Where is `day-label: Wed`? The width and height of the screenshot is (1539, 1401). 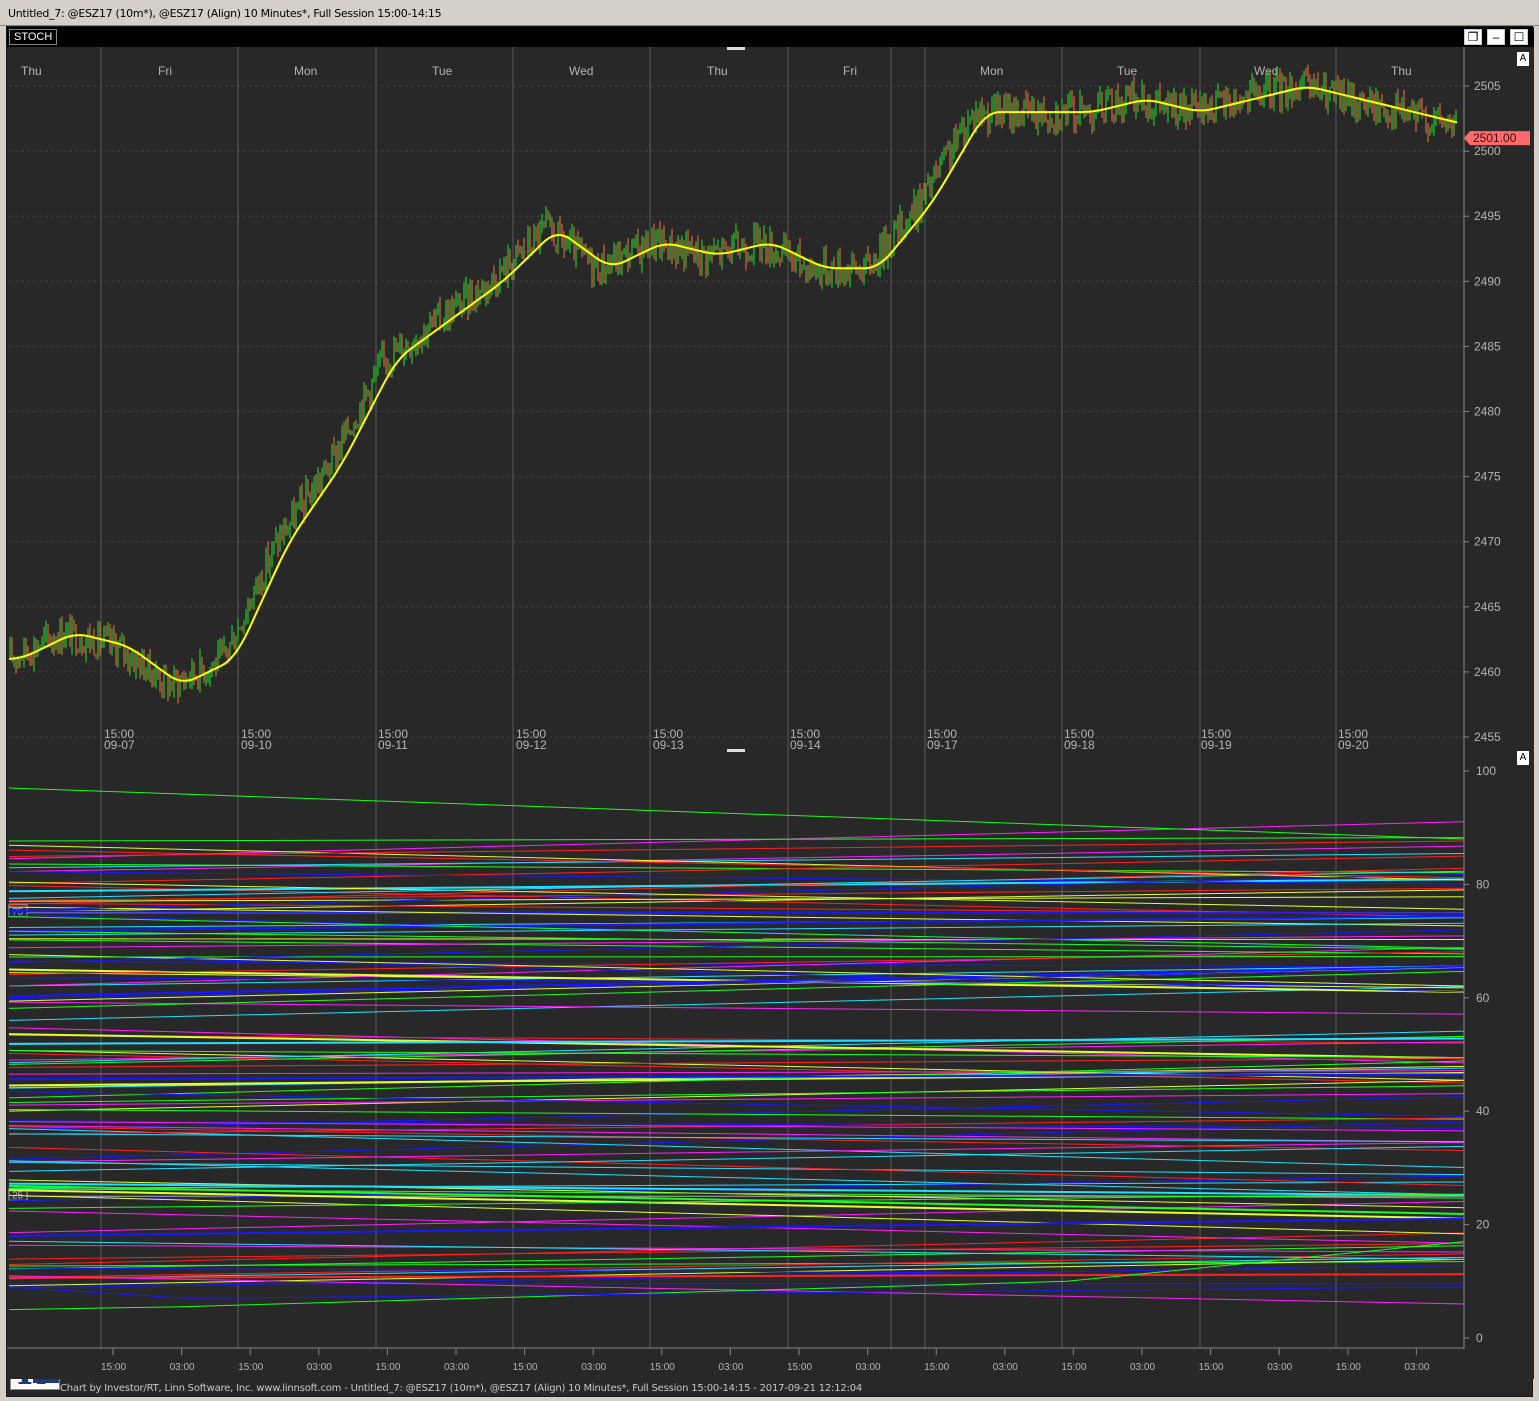 day-label: Wed is located at coordinates (581, 71).